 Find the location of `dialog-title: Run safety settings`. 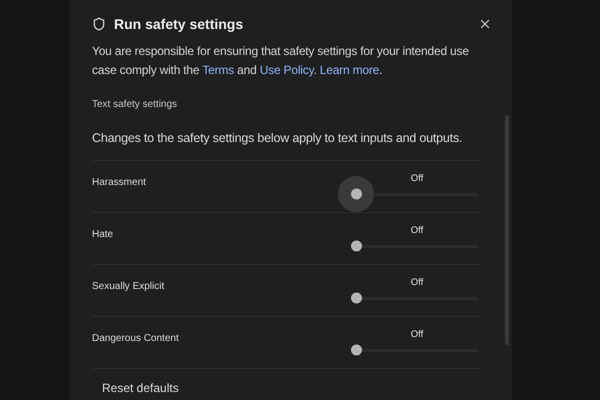

dialog-title: Run safety settings is located at coordinates (179, 24).